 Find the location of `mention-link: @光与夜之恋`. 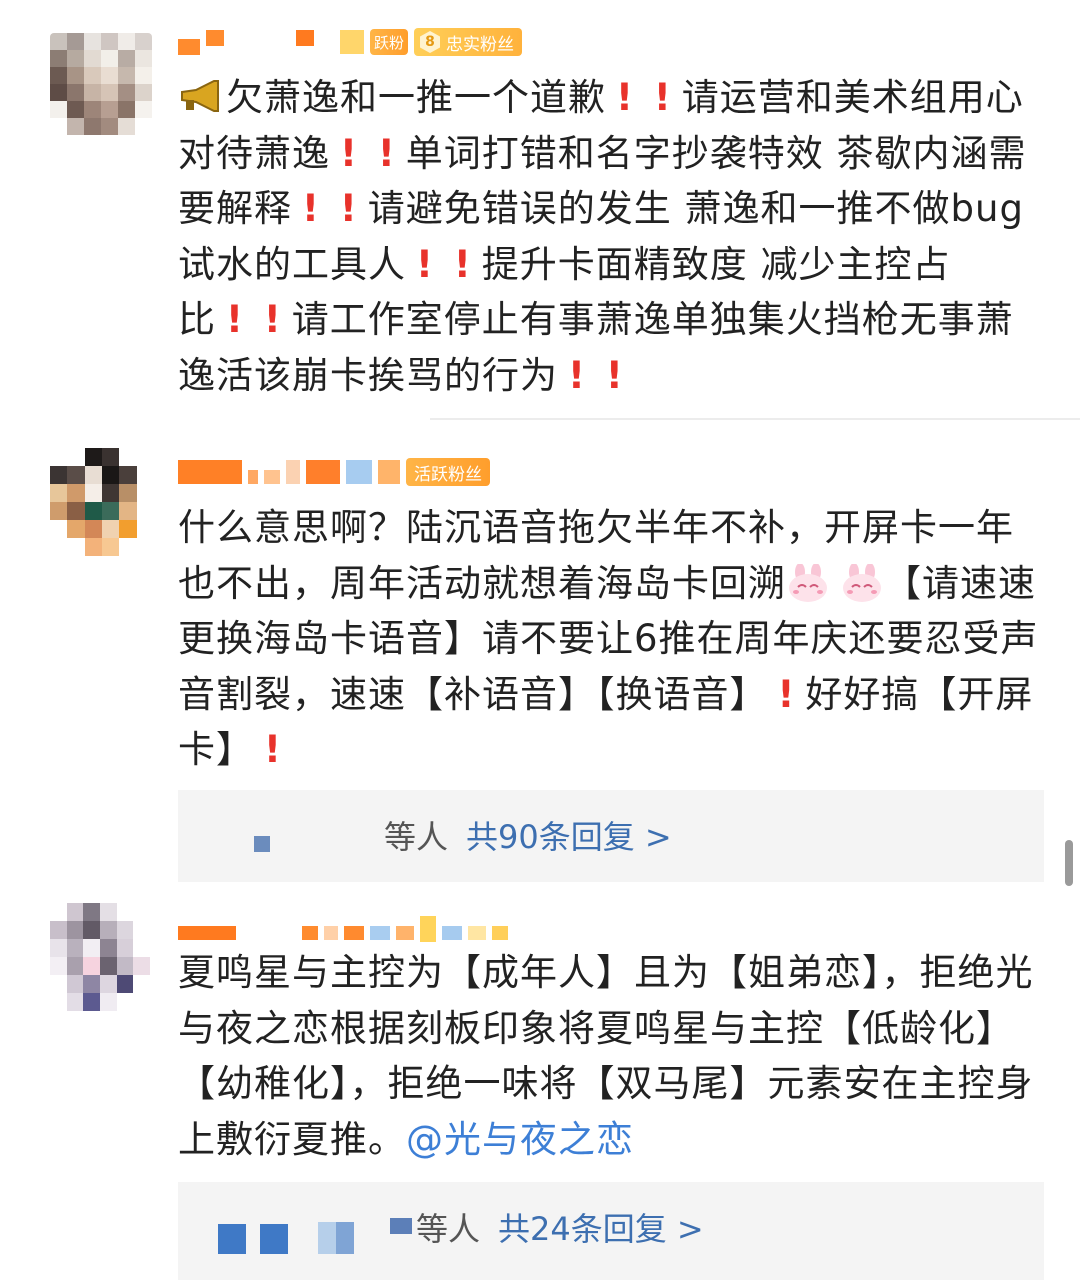

mention-link: @光与夜之恋 is located at coordinates (520, 1139).